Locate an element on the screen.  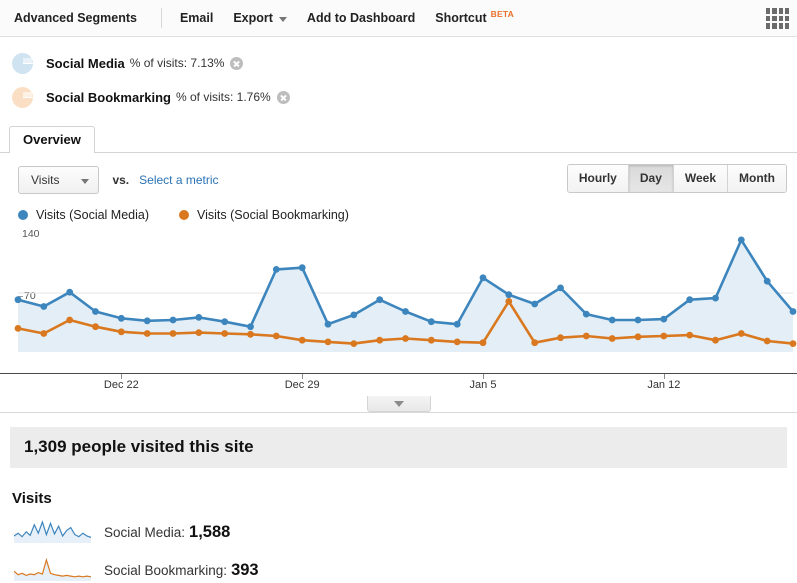
metric-select: Visits is located at coordinates (59, 180).